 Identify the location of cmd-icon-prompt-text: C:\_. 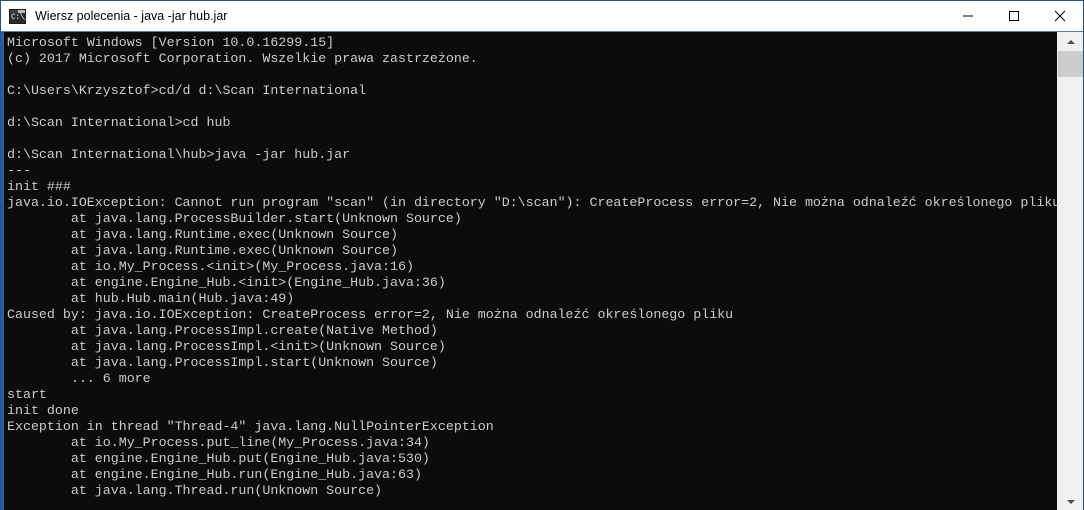
(20, 17).